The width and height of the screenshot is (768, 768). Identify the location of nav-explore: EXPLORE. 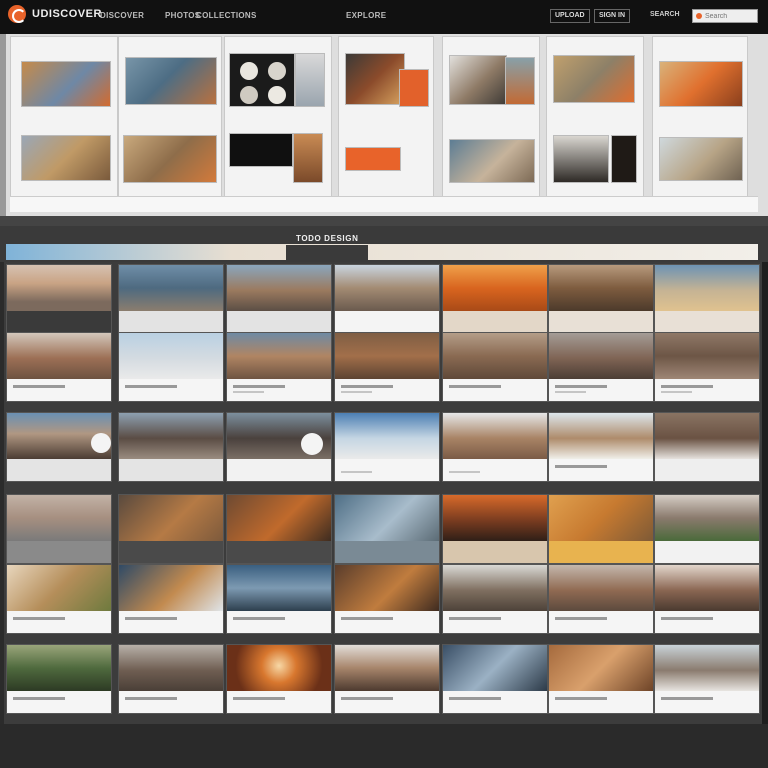
(366, 15).